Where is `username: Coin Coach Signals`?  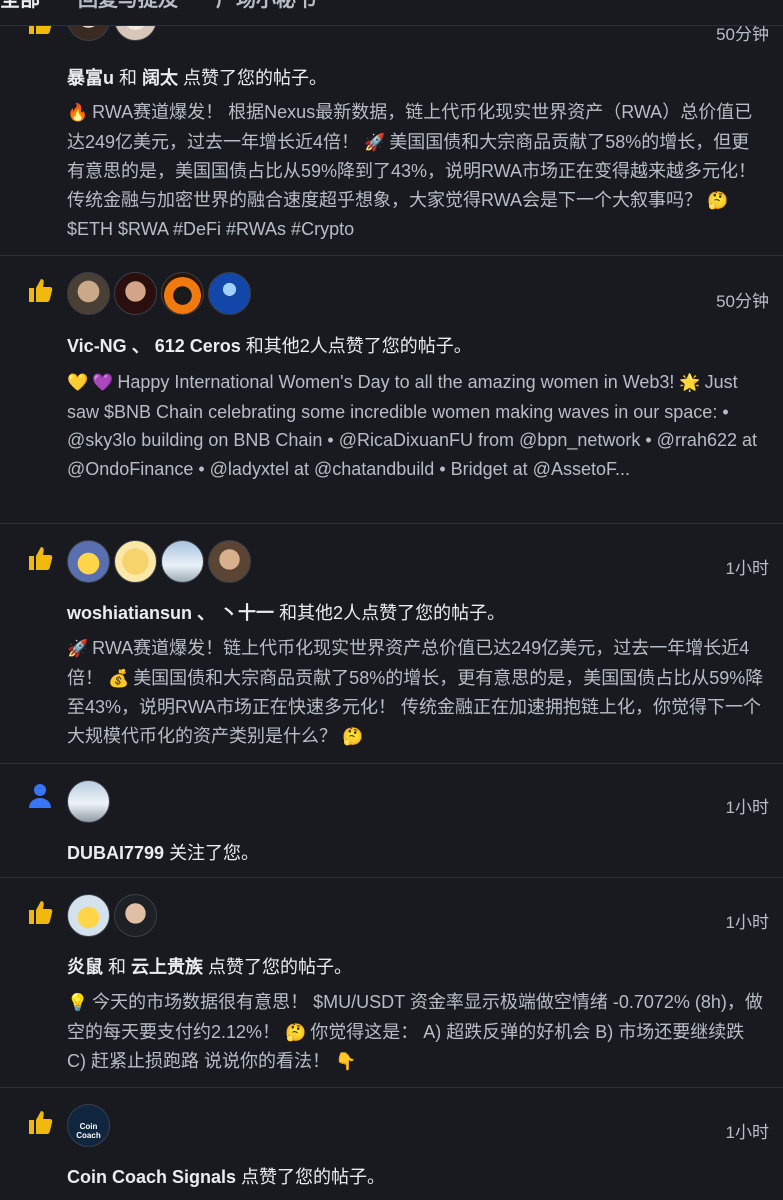 username: Coin Coach Signals is located at coordinates (151, 1177).